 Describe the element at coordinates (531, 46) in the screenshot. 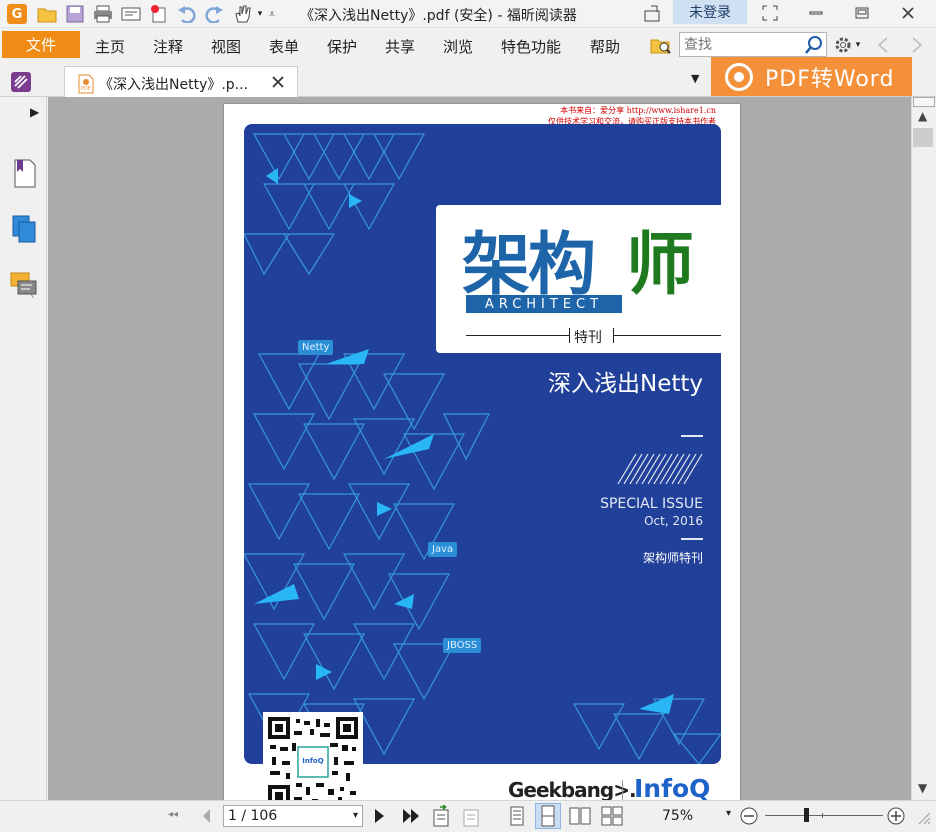

I see `menu-features: 特色功能` at that location.